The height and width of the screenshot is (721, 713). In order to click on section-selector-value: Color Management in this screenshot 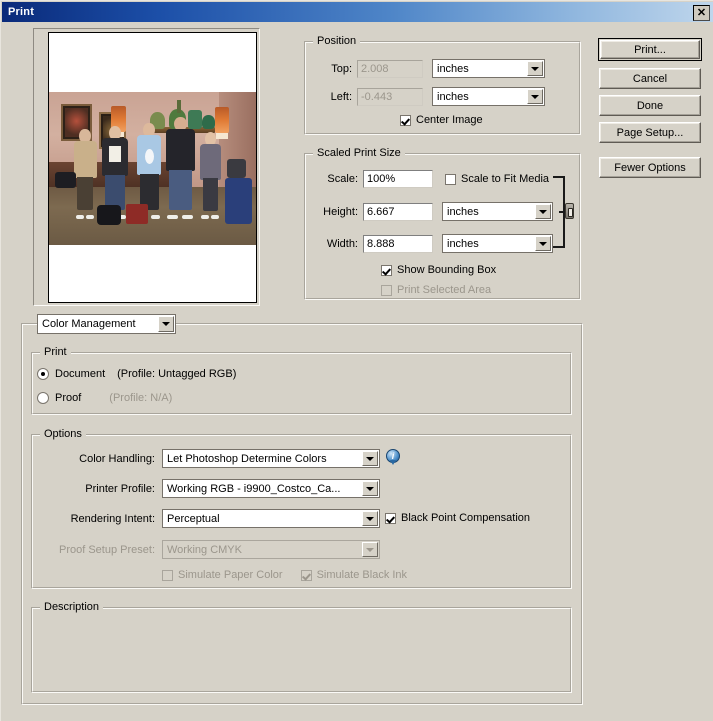, I will do `click(89, 324)`.